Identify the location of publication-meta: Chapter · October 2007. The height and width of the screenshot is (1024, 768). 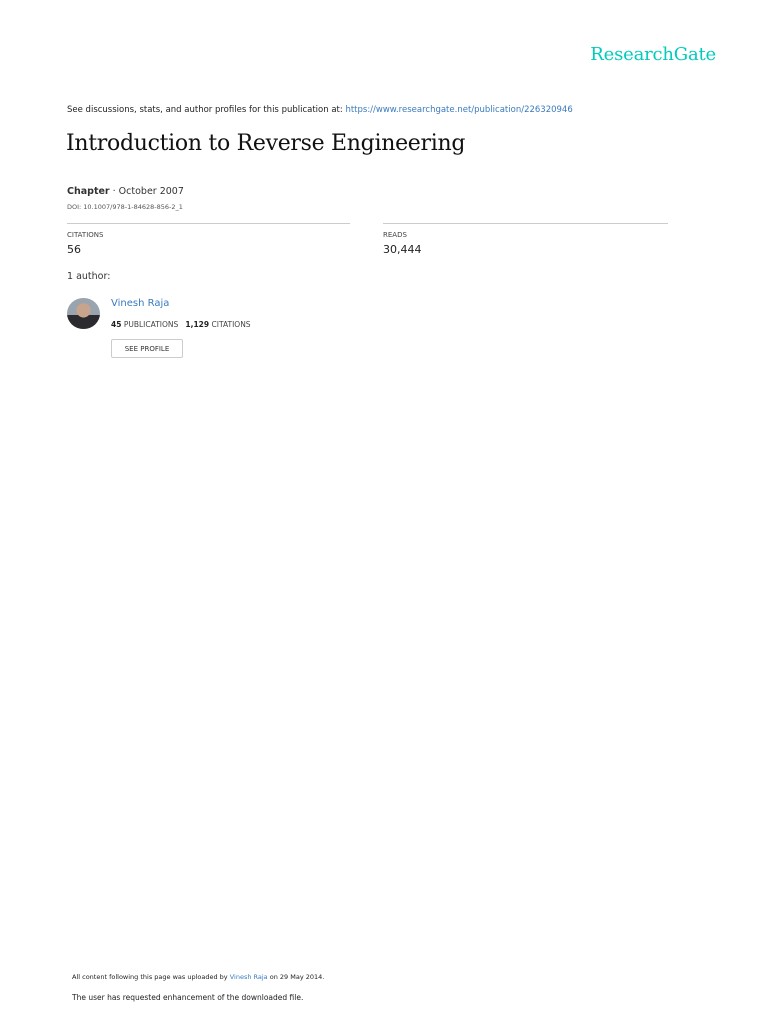
(125, 191).